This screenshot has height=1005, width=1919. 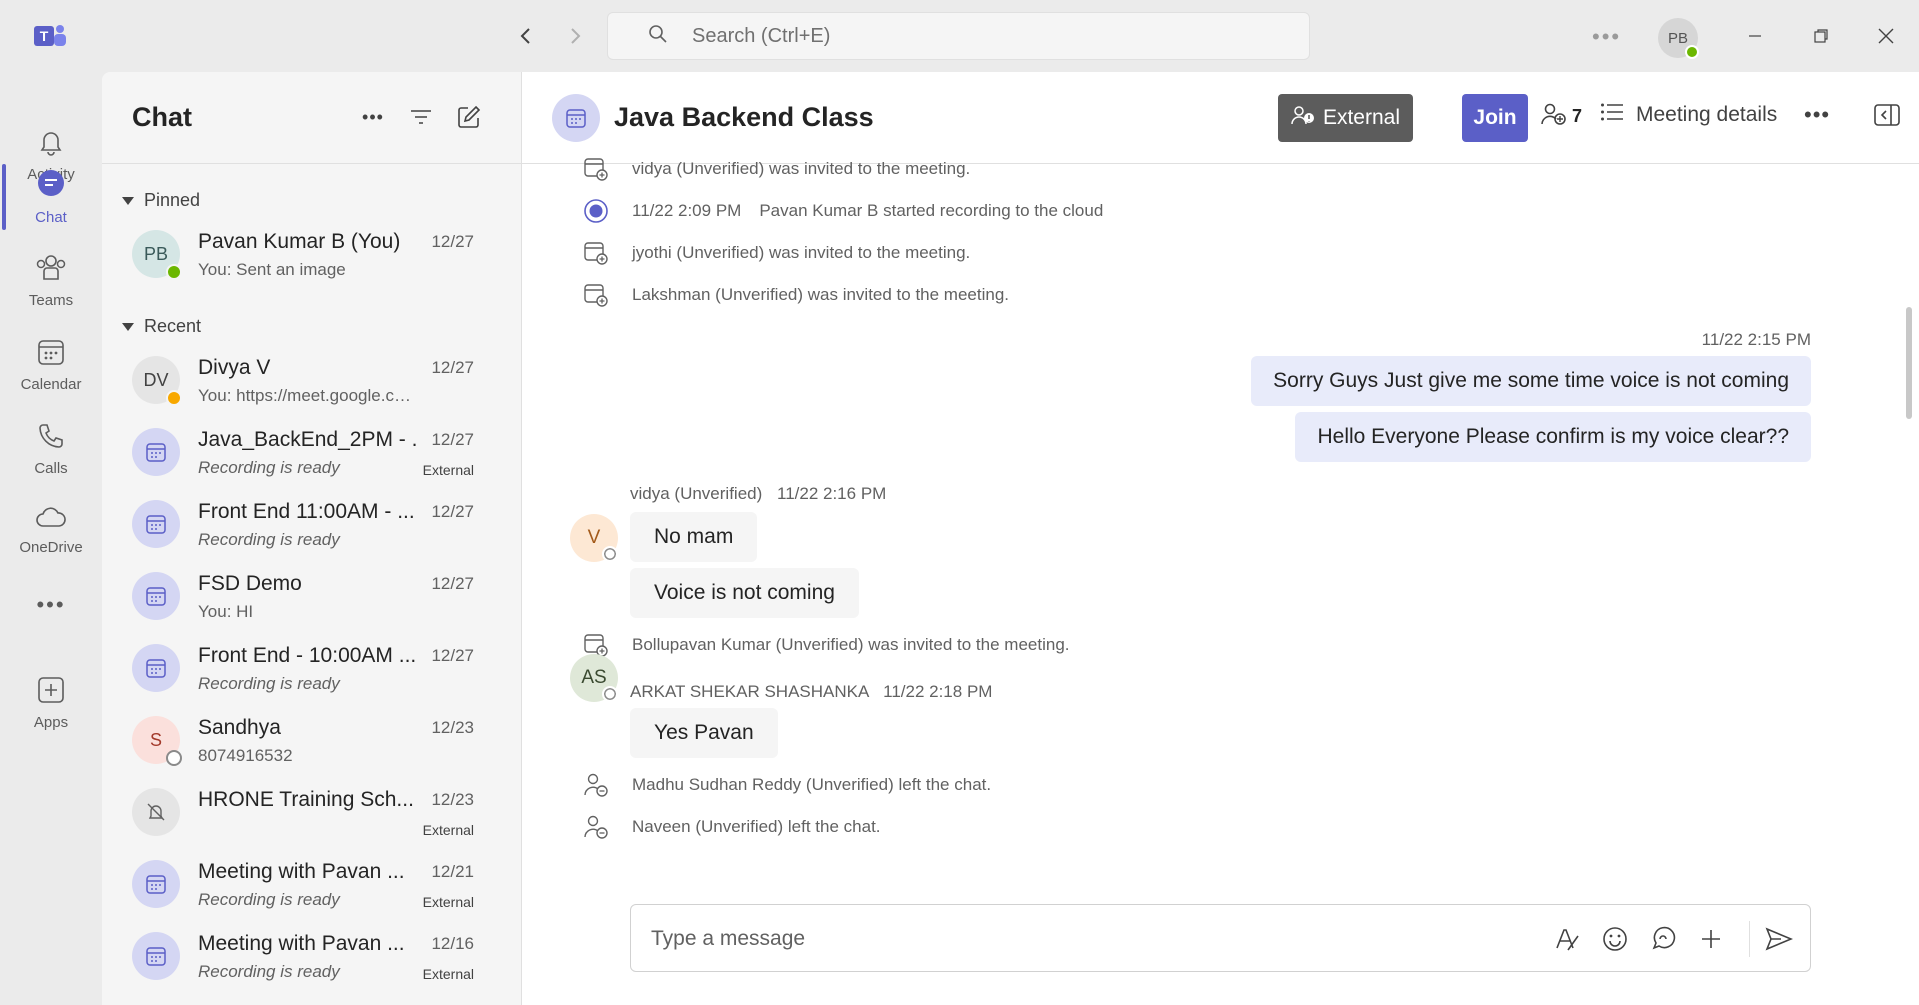 I want to click on message-sender-line: vidya (Unverified) 11/22 2:16 PM, so click(x=758, y=493).